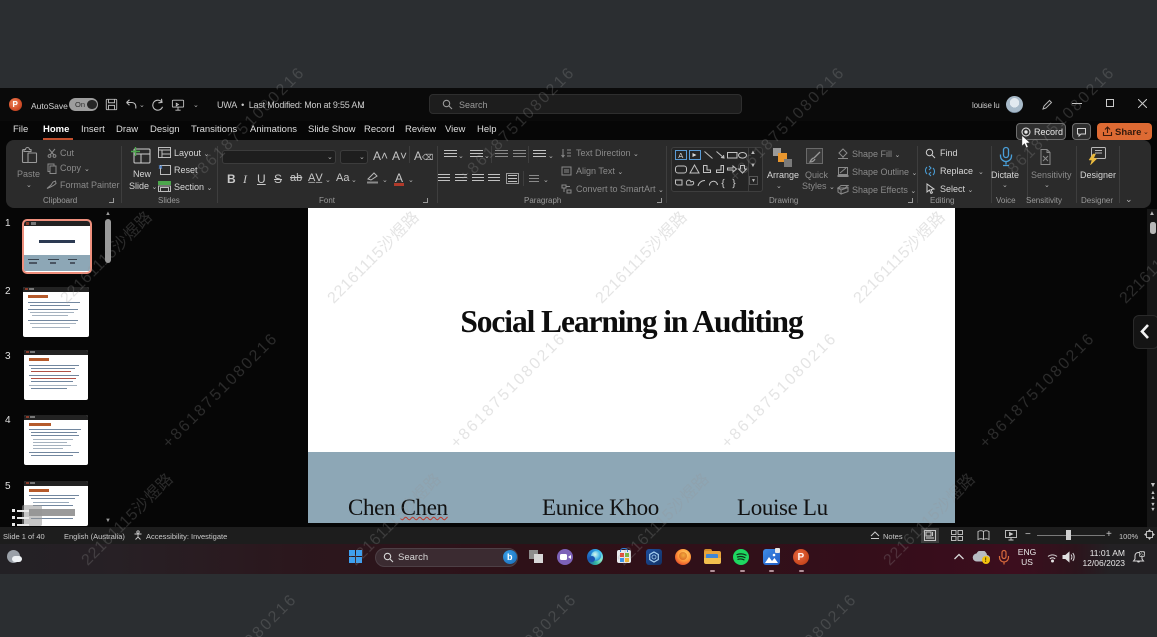  Describe the element at coordinates (1142, 554) in the screenshot. I see `svg-text: 67` at that location.